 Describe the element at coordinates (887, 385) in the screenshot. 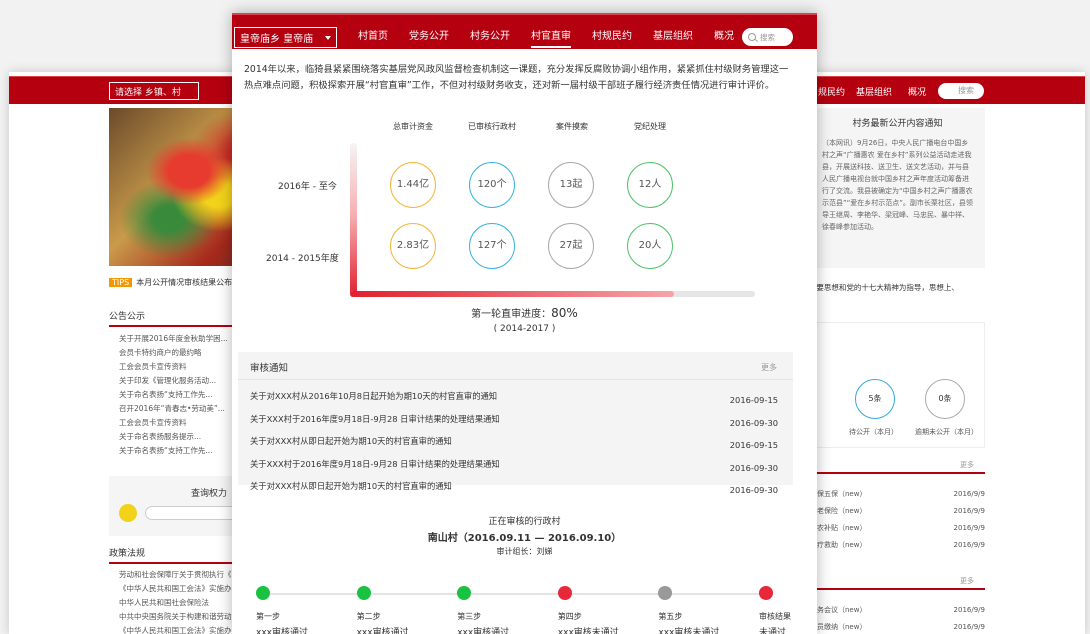

I see `public-stats-panel: 有） 5条 待公开（本月） 0条 逾期未公开（本月）` at that location.